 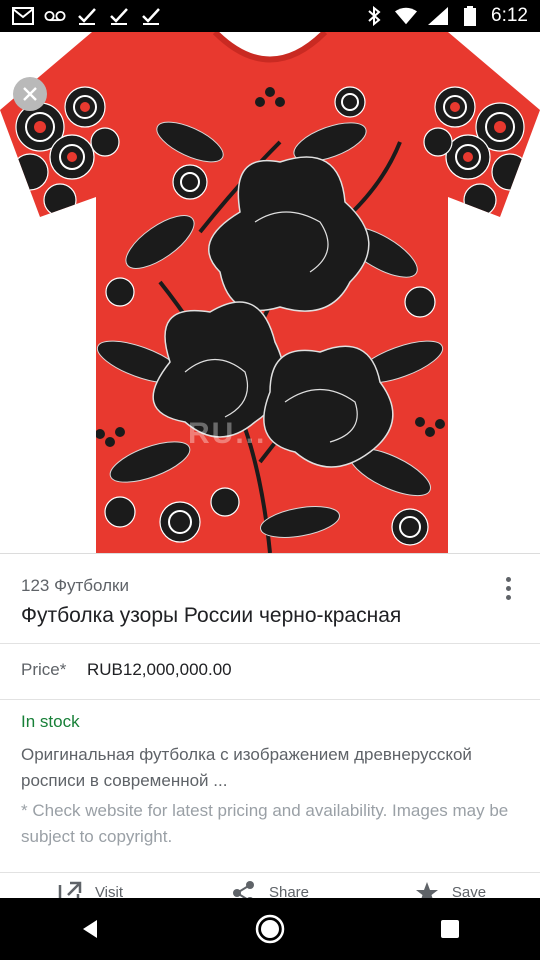 I want to click on store-name: 123 Футболки, so click(x=75, y=586).